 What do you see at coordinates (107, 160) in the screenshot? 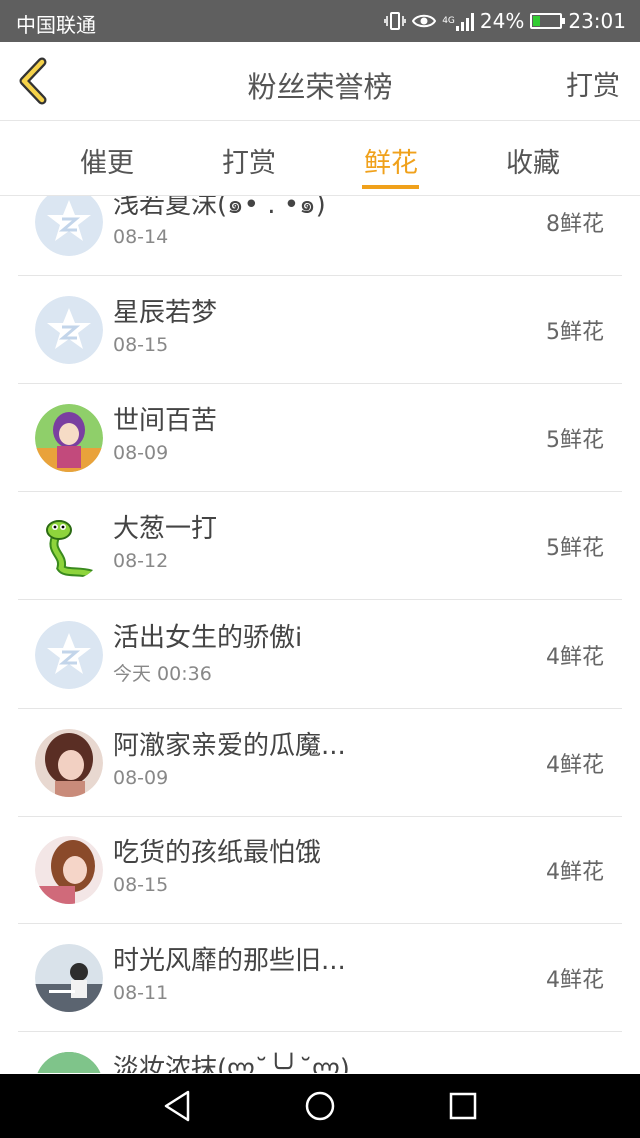
I see `tab-urge: 催更` at bounding box center [107, 160].